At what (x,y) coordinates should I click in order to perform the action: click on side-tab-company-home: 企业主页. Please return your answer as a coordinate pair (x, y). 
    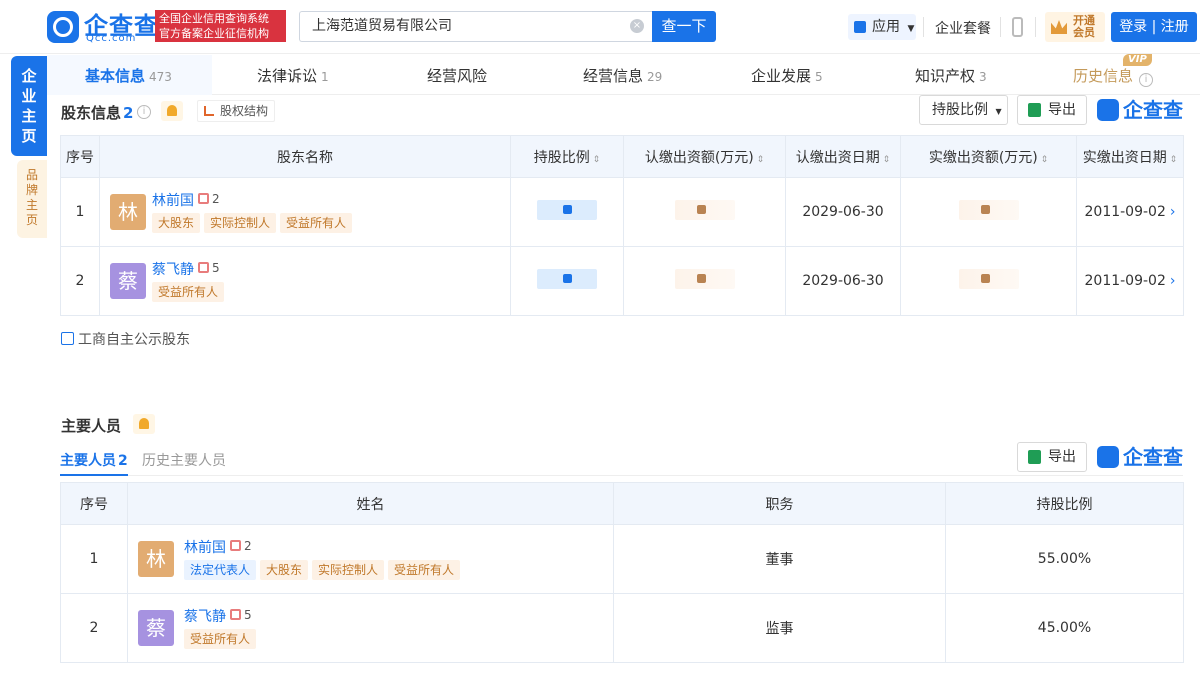
    Looking at the image, I should click on (29, 106).